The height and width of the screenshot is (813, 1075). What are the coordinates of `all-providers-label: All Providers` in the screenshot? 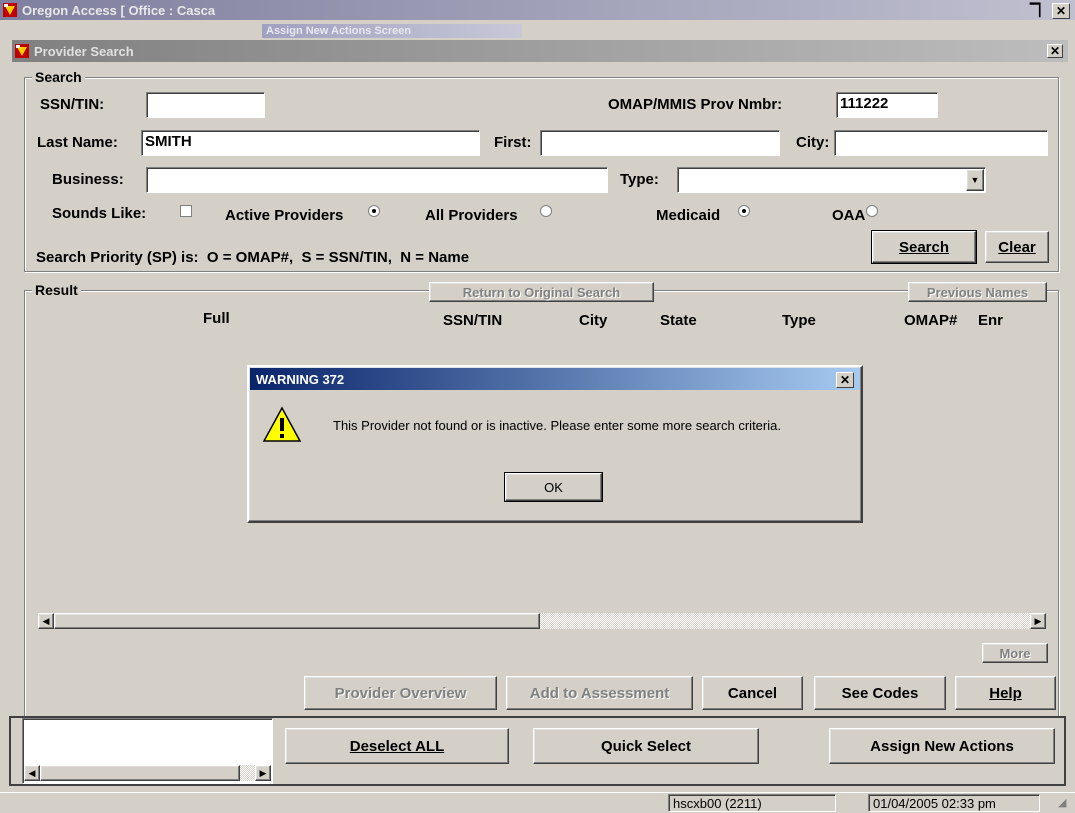 It's located at (471, 215).